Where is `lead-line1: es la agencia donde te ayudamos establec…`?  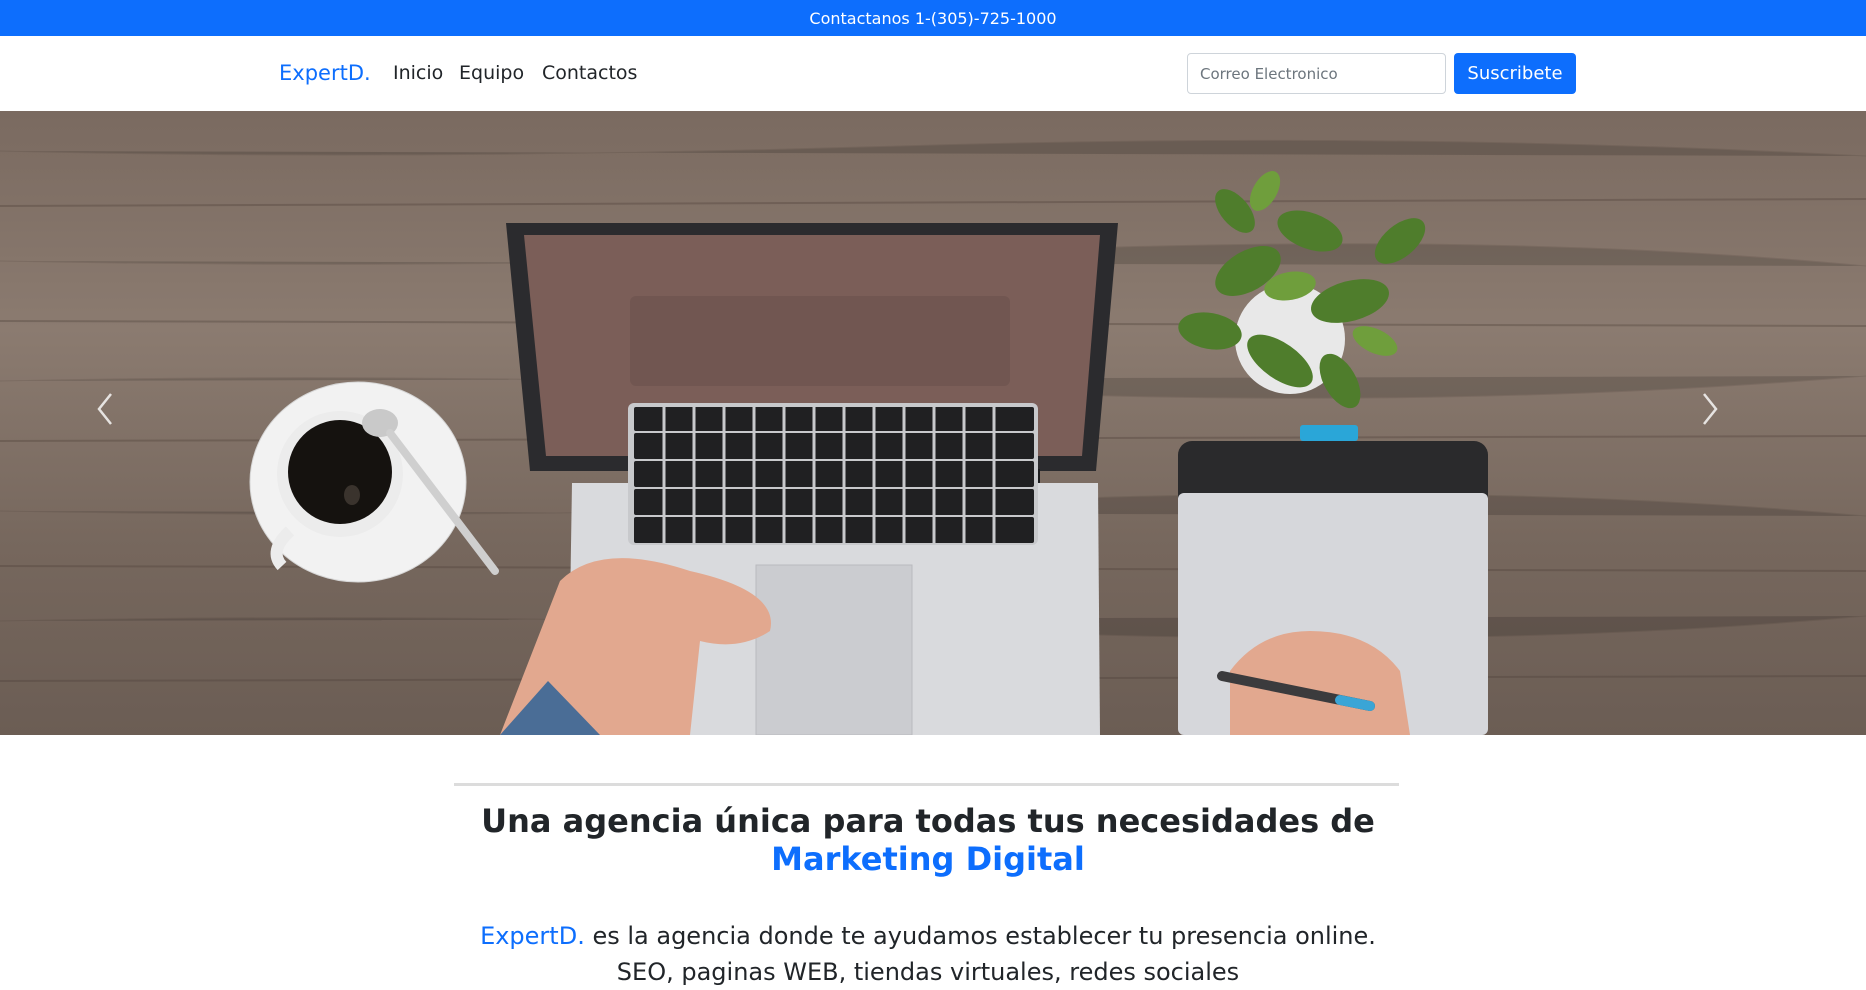 lead-line1: es la agencia donde te ayudamos establec… is located at coordinates (980, 936).